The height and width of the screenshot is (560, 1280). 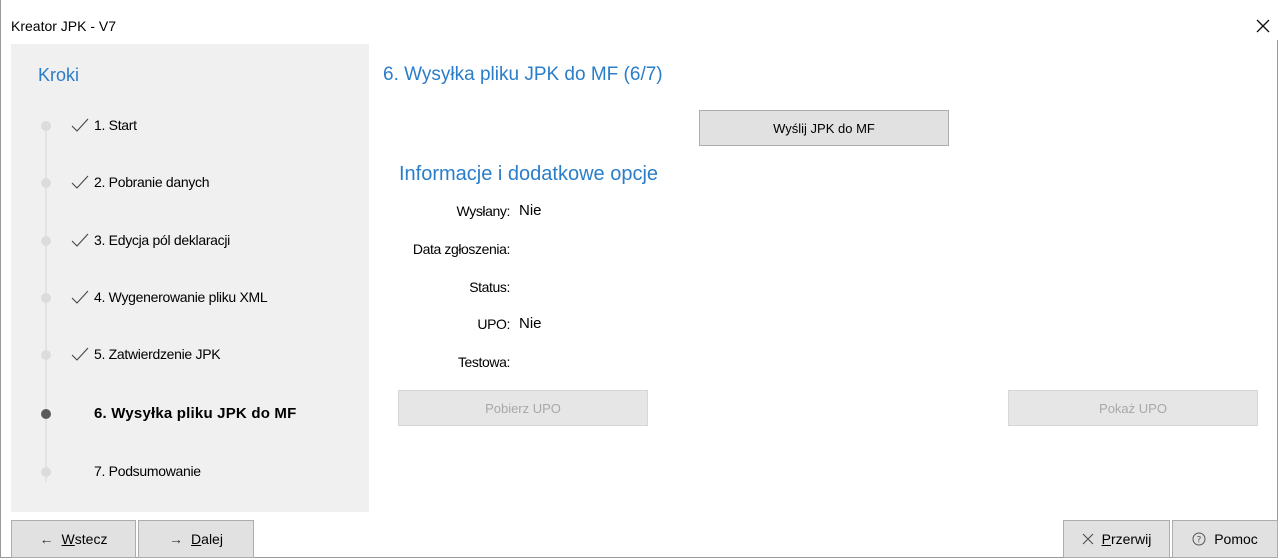 I want to click on close-button, so click(x=1263, y=26).